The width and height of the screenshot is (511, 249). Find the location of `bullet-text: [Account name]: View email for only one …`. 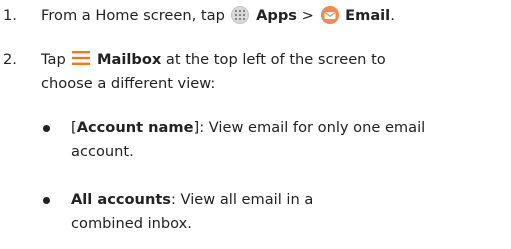

bullet-text: [Account name]: View email for only one … is located at coordinates (248, 128).